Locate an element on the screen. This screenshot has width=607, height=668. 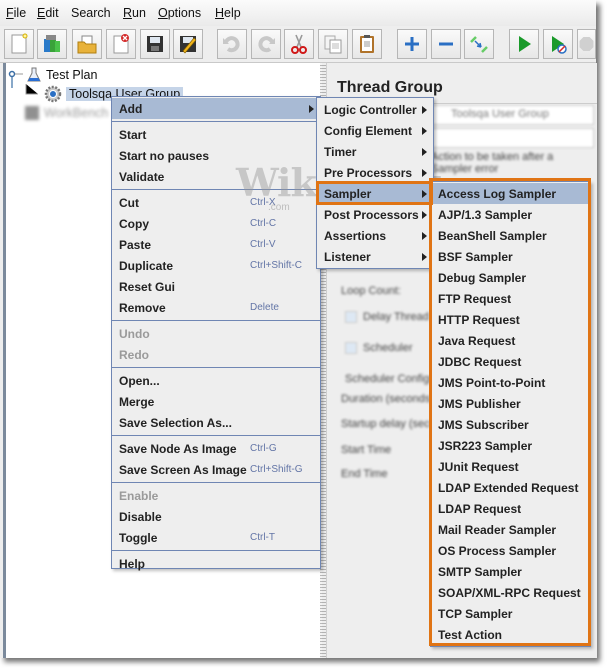
start-time-label: Start Time is located at coordinates (366, 450).